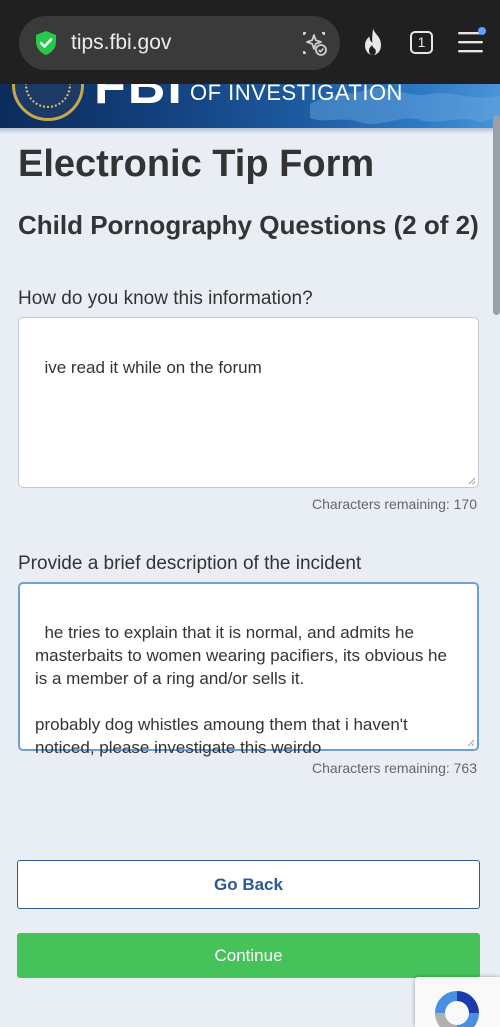 This screenshot has height=1027, width=500. What do you see at coordinates (248, 955) in the screenshot?
I see `continue-button: Continue` at bounding box center [248, 955].